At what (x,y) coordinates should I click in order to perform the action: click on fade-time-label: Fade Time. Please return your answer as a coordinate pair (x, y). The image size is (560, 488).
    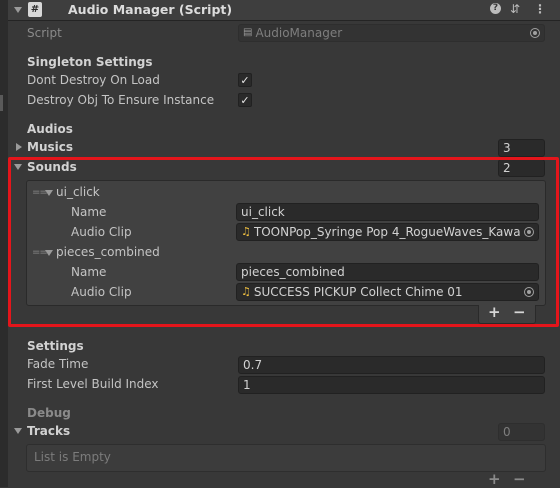
    Looking at the image, I should click on (58, 364).